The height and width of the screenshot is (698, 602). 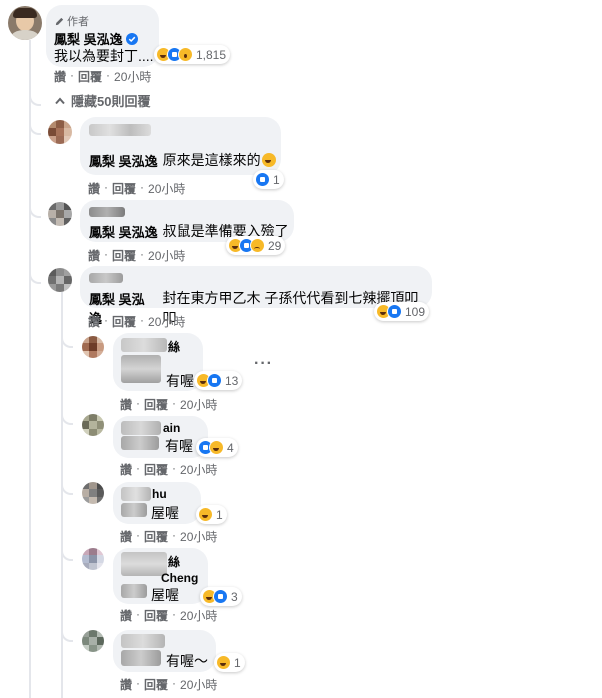 What do you see at coordinates (137, 188) in the screenshot?
I see `comment-actions: 讚 · 回覆 · 20小時` at bounding box center [137, 188].